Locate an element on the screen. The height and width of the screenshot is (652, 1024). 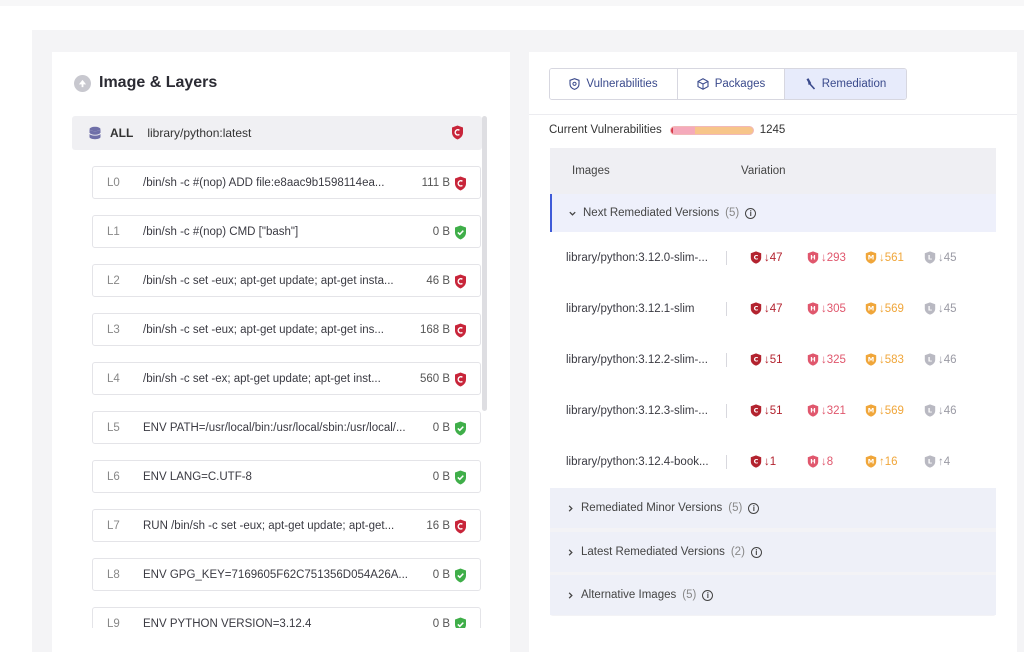
layer-id: L6 is located at coordinates (113, 476).